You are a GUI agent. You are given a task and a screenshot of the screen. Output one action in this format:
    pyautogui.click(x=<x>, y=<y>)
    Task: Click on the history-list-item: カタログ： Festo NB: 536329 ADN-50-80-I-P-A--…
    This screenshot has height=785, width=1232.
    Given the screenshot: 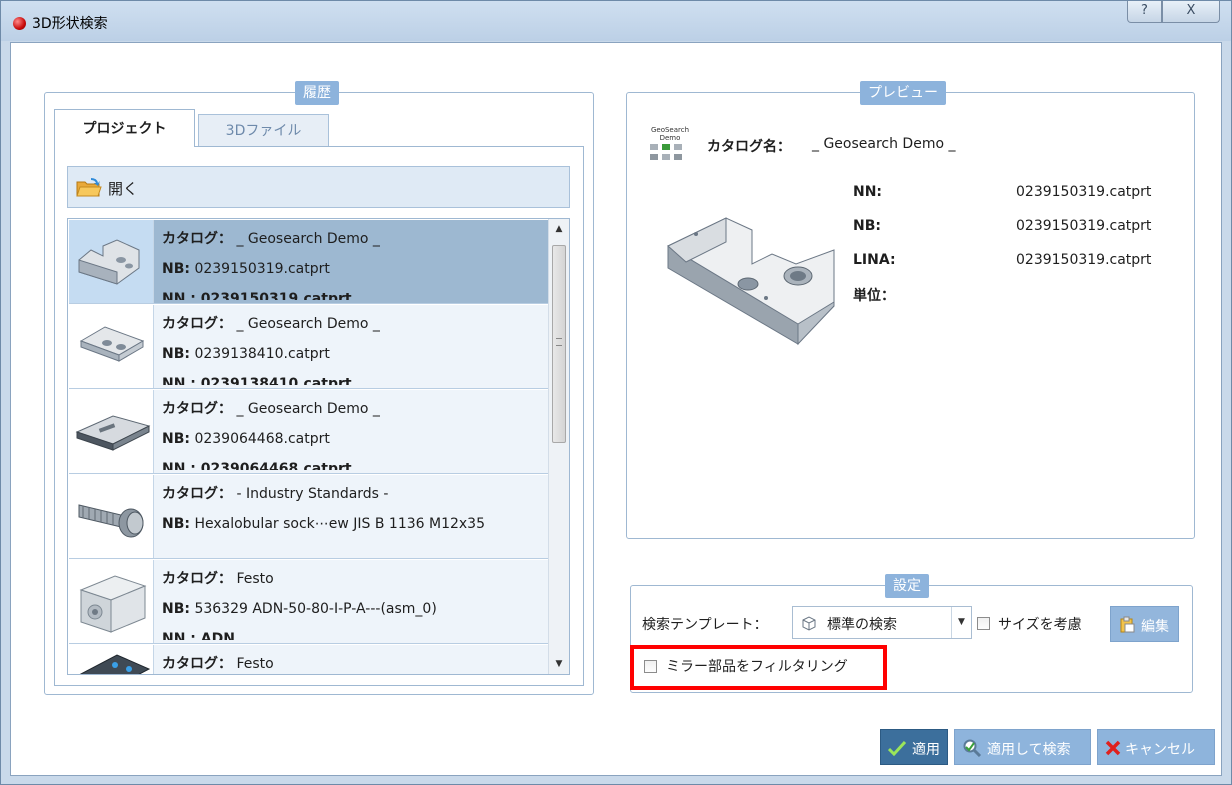 What is the action you would take?
    pyautogui.click(x=310, y=602)
    